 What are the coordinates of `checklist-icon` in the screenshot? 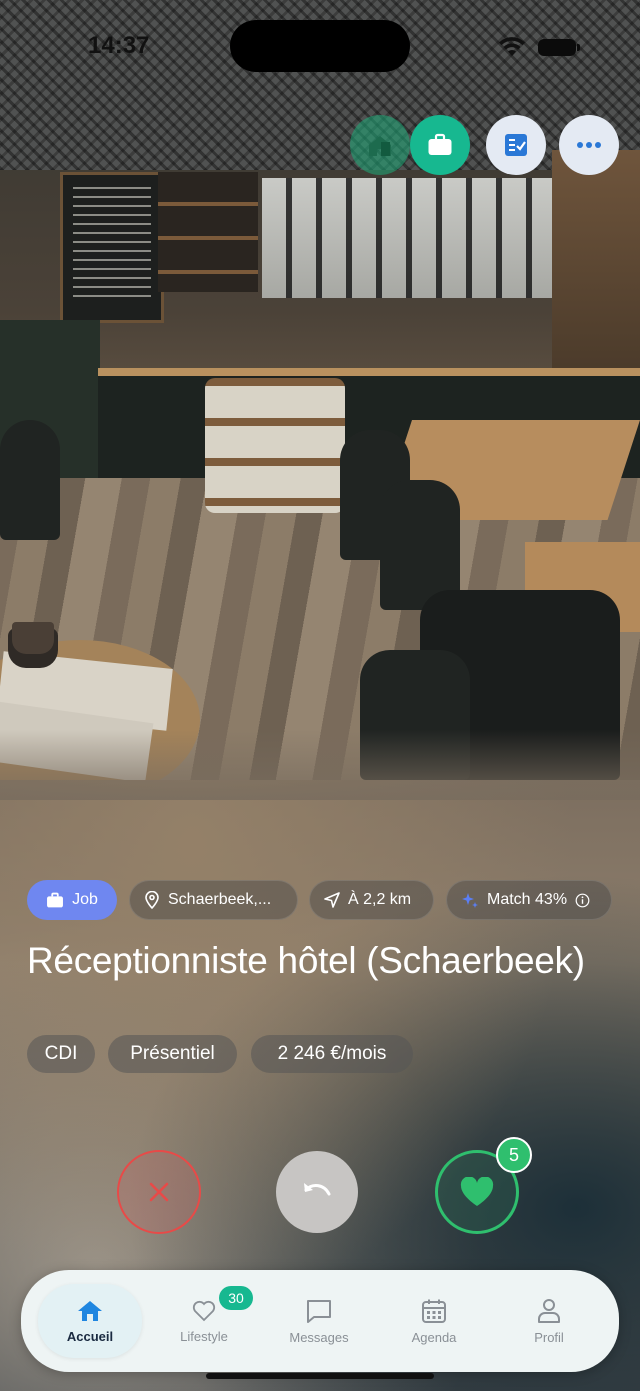 It's located at (516, 145).